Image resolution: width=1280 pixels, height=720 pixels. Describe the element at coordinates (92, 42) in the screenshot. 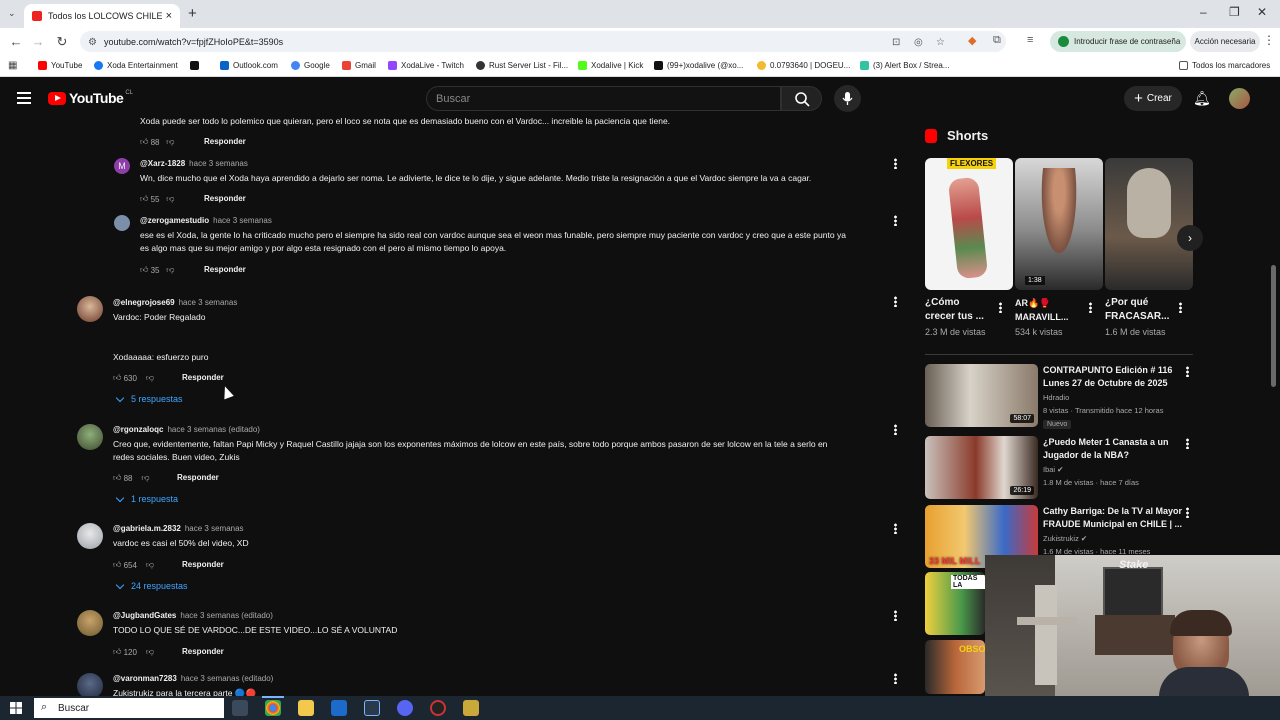

I see `site-info-icon: ⚙` at that location.